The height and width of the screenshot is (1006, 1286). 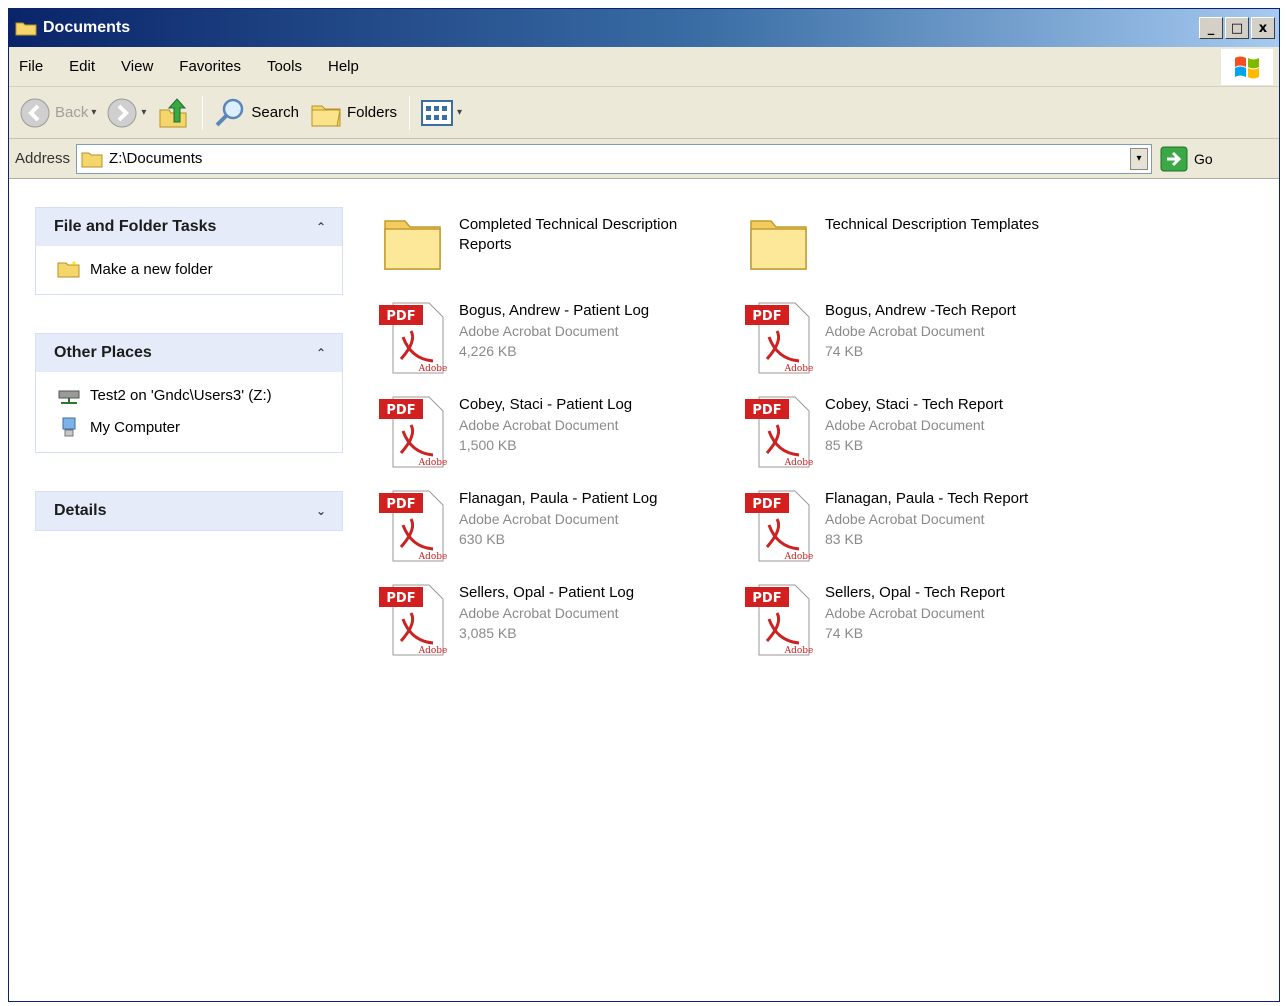 What do you see at coordinates (190, 269) in the screenshot?
I see `make-new-folder-link: Make a new folder` at bounding box center [190, 269].